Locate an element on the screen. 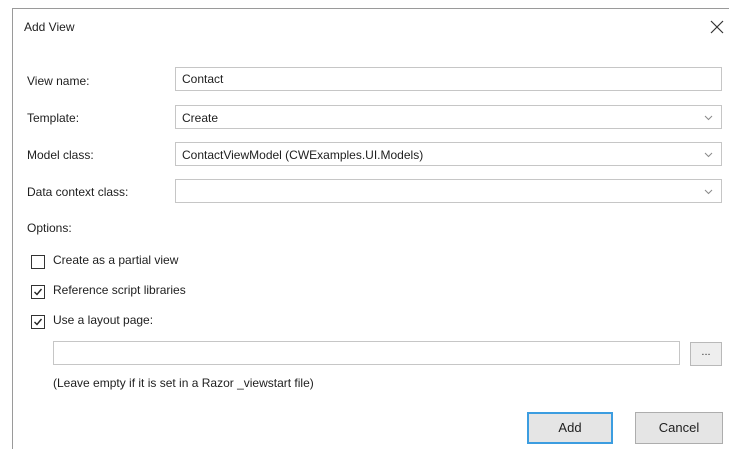 The height and width of the screenshot is (449, 729). template-select: Create is located at coordinates (448, 117).